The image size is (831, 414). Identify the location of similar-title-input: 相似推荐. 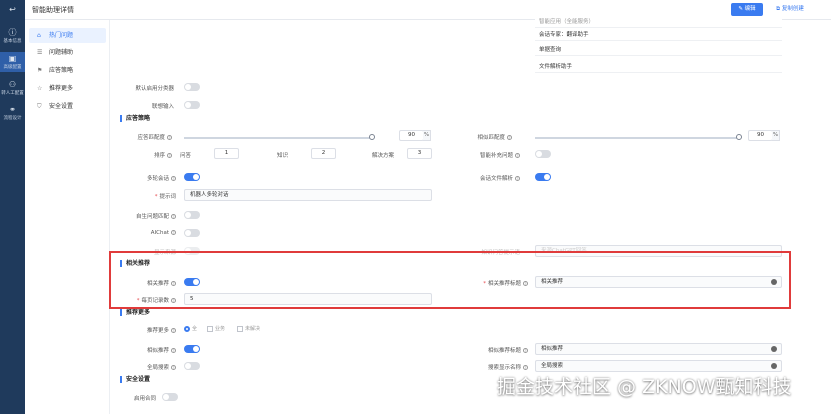
(658, 349).